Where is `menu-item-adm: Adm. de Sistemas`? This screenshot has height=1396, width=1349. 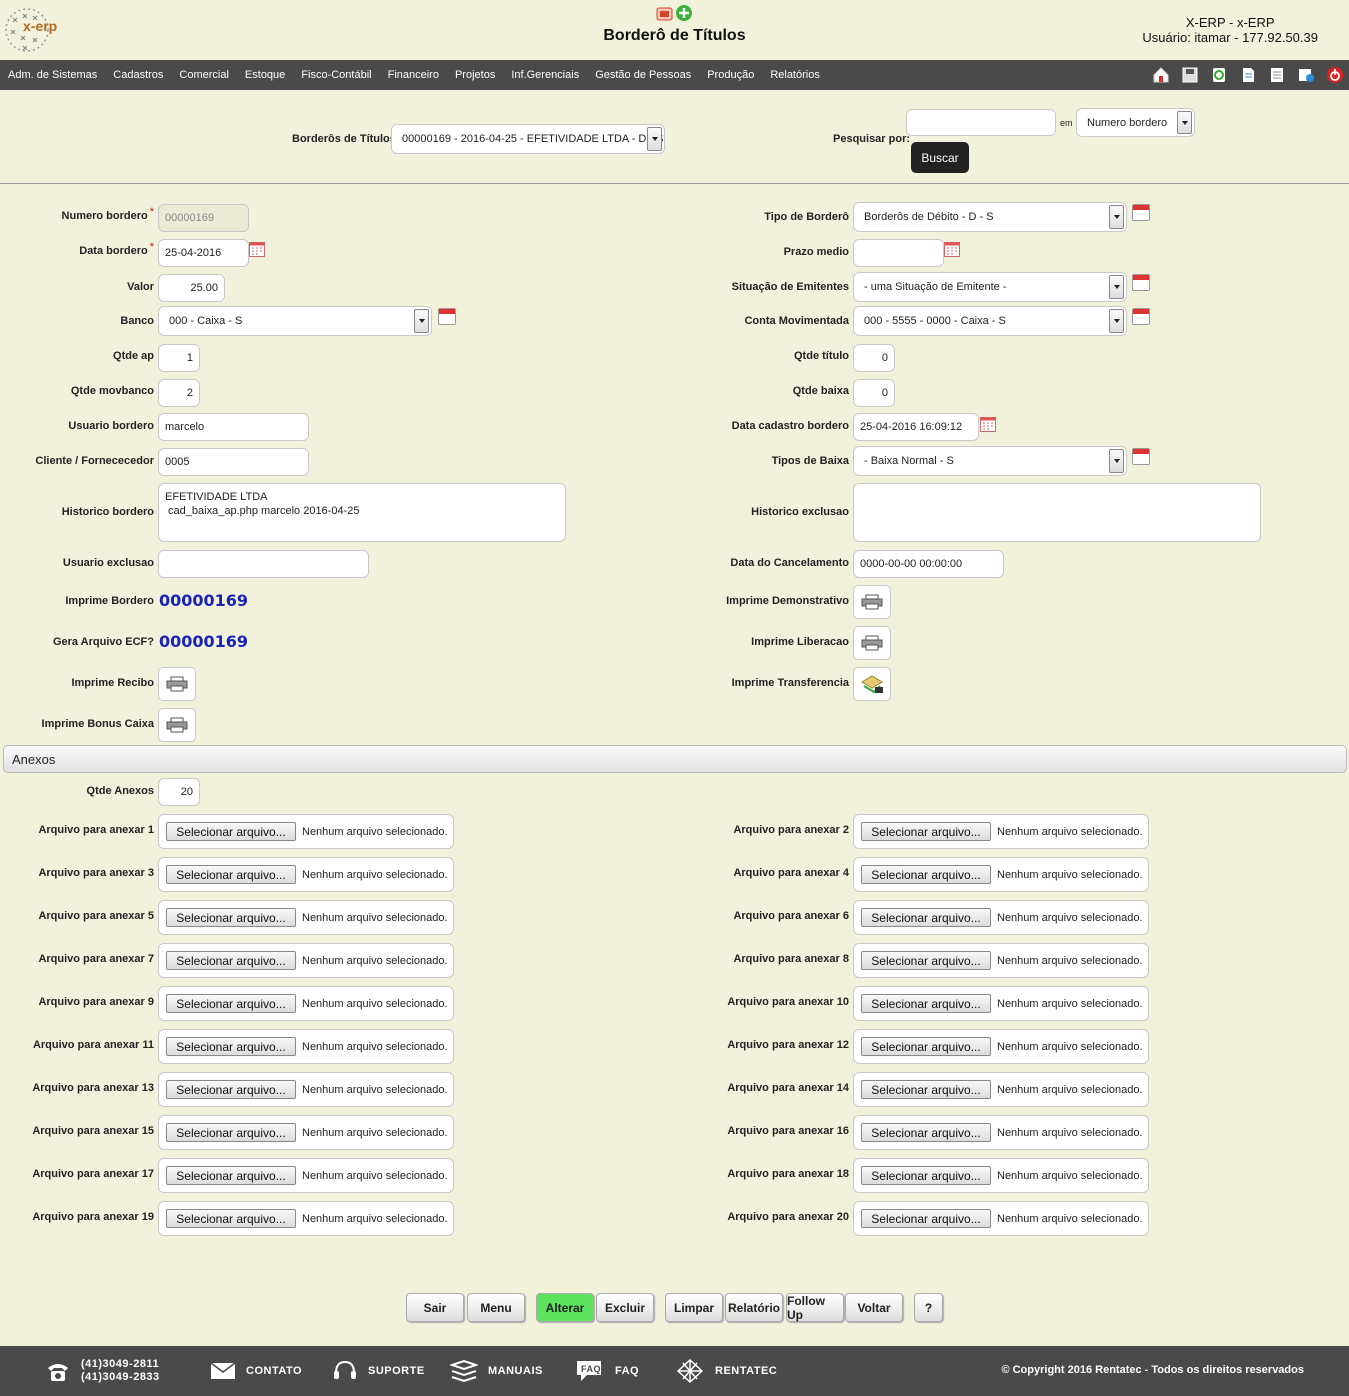 menu-item-adm: Adm. de Sistemas is located at coordinates (52, 75).